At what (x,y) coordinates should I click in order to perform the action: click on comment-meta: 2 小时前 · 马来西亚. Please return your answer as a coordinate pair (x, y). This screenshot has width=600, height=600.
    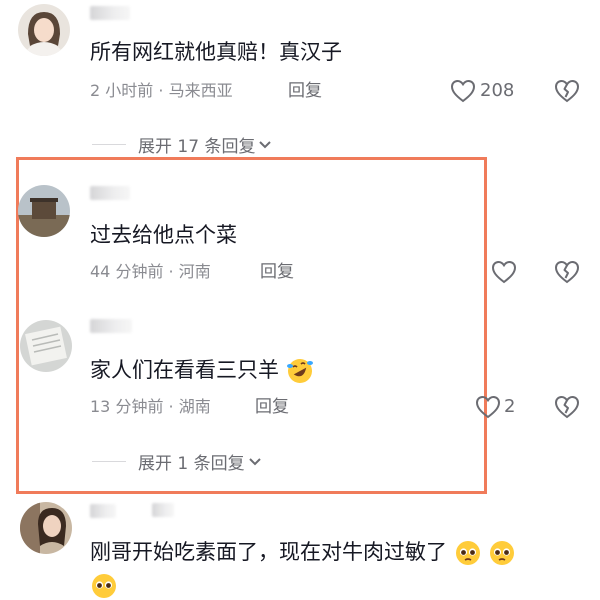
    Looking at the image, I should click on (161, 91).